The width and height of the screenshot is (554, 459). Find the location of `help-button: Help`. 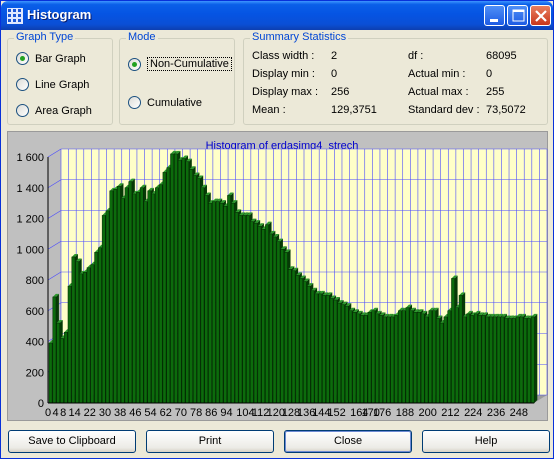

help-button: Help is located at coordinates (486, 441).